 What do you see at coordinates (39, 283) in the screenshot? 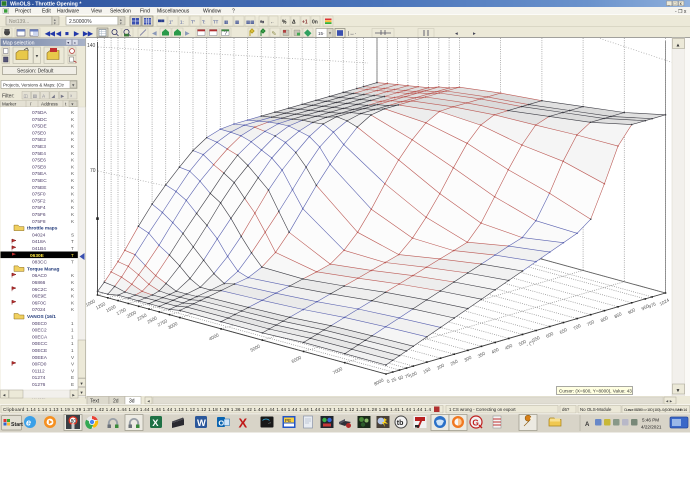
I see `svg-text: 06866` at bounding box center [39, 283].